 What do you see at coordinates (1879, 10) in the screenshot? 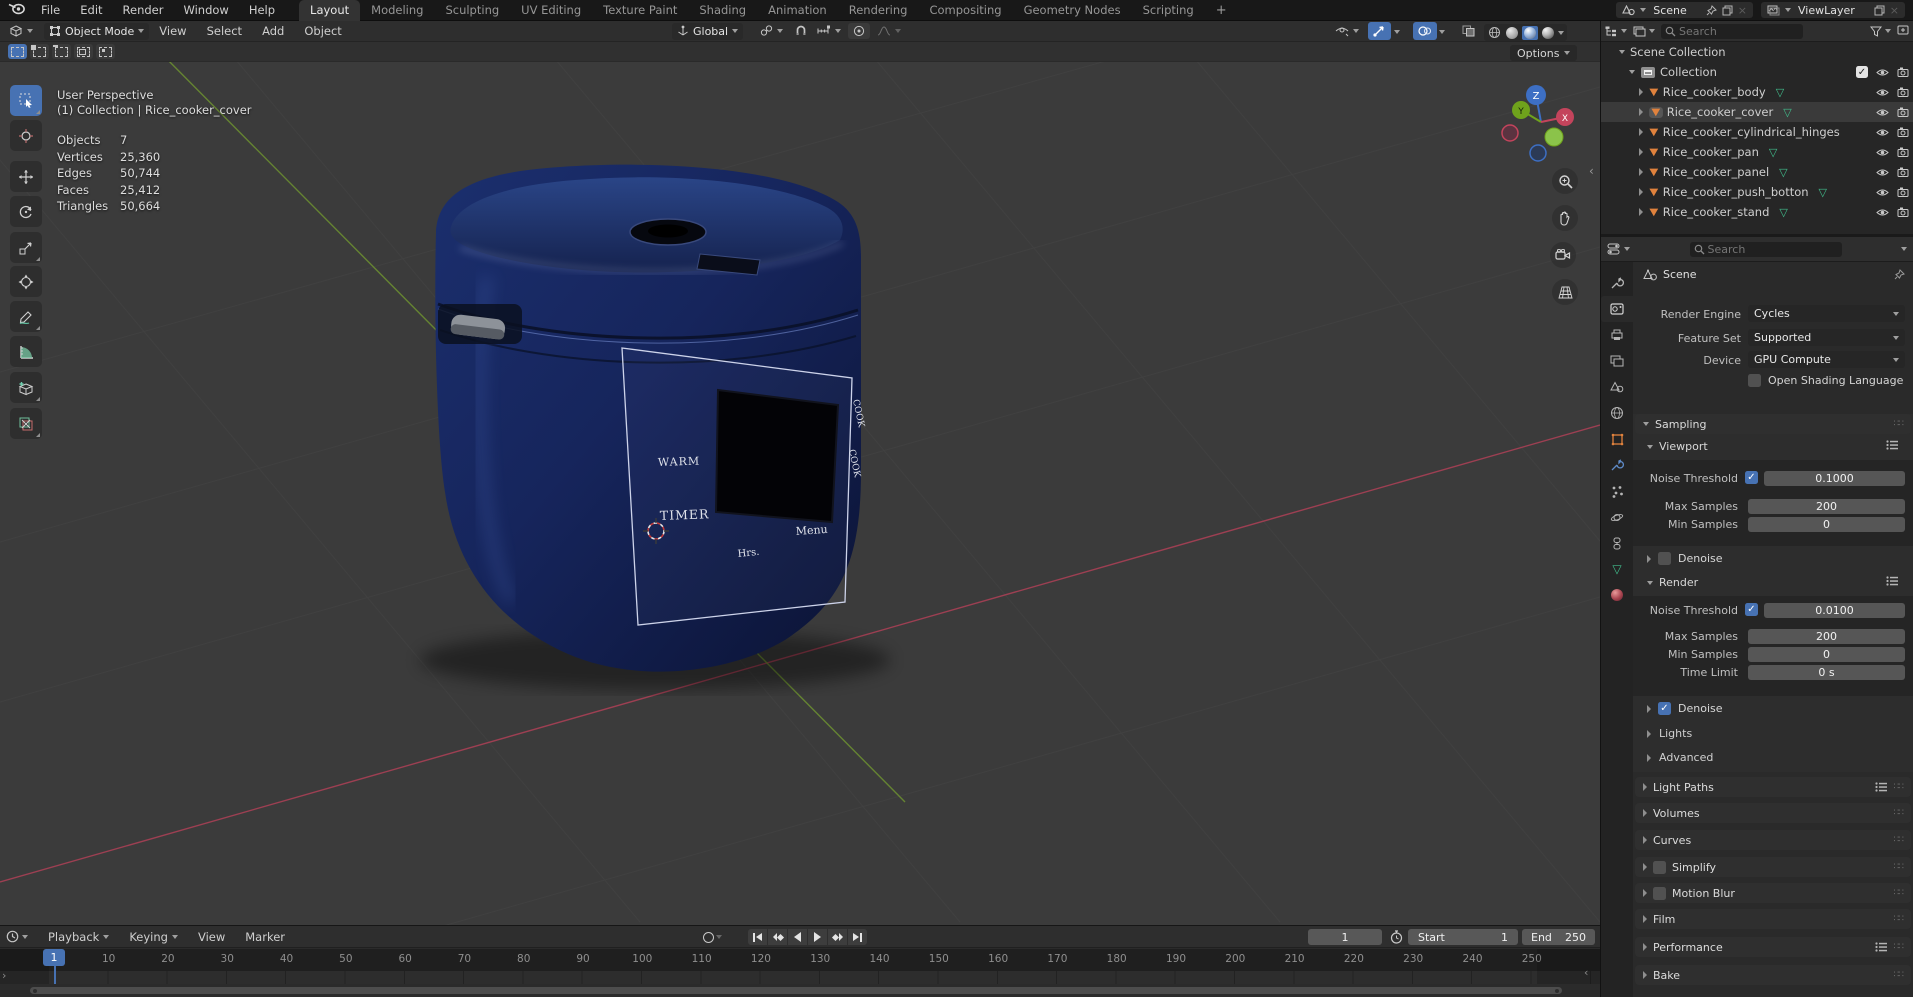
I see `new-viewlayer-icon` at bounding box center [1879, 10].